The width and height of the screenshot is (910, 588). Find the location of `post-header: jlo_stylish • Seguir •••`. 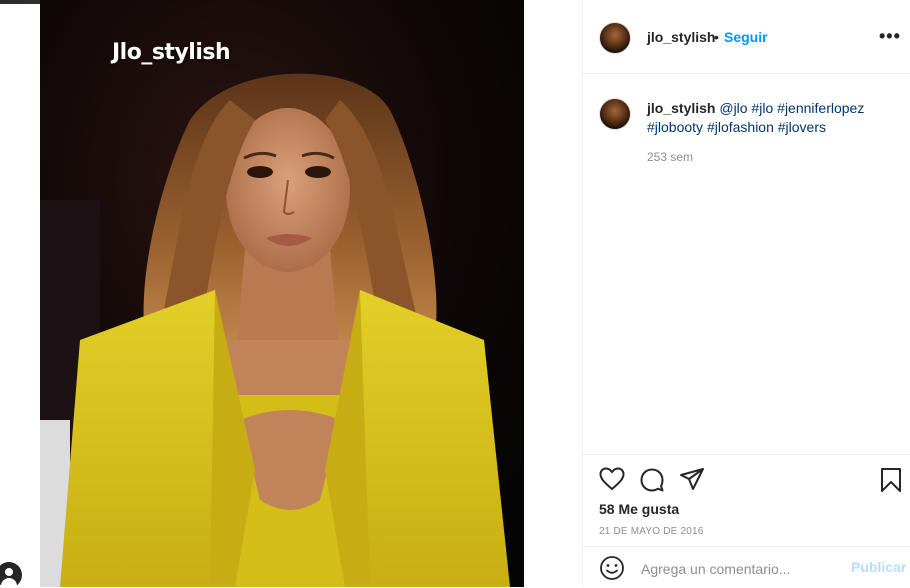

post-header: jlo_stylish • Seguir ••• is located at coordinates (746, 37).